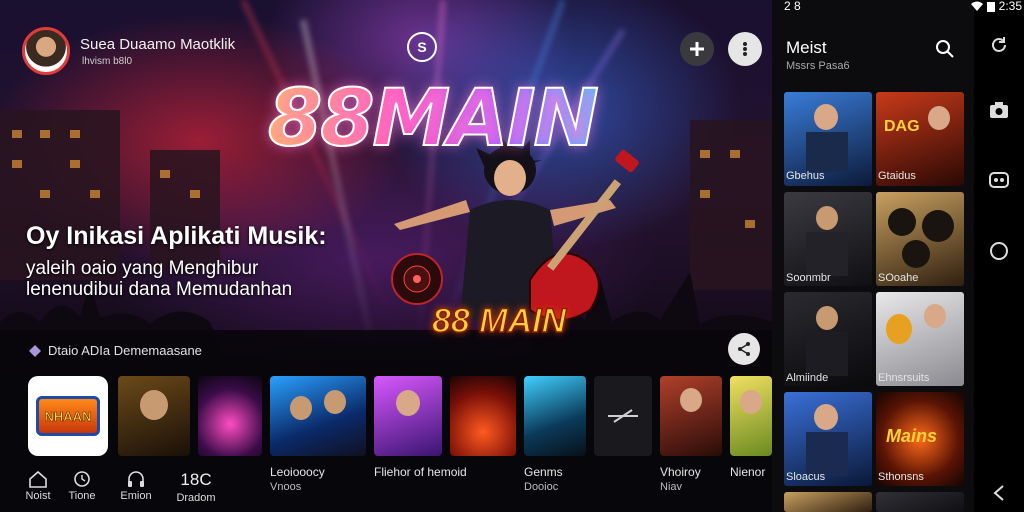 Image resolution: width=1024 pixels, height=512 pixels. I want to click on more-options-button, so click(745, 49).